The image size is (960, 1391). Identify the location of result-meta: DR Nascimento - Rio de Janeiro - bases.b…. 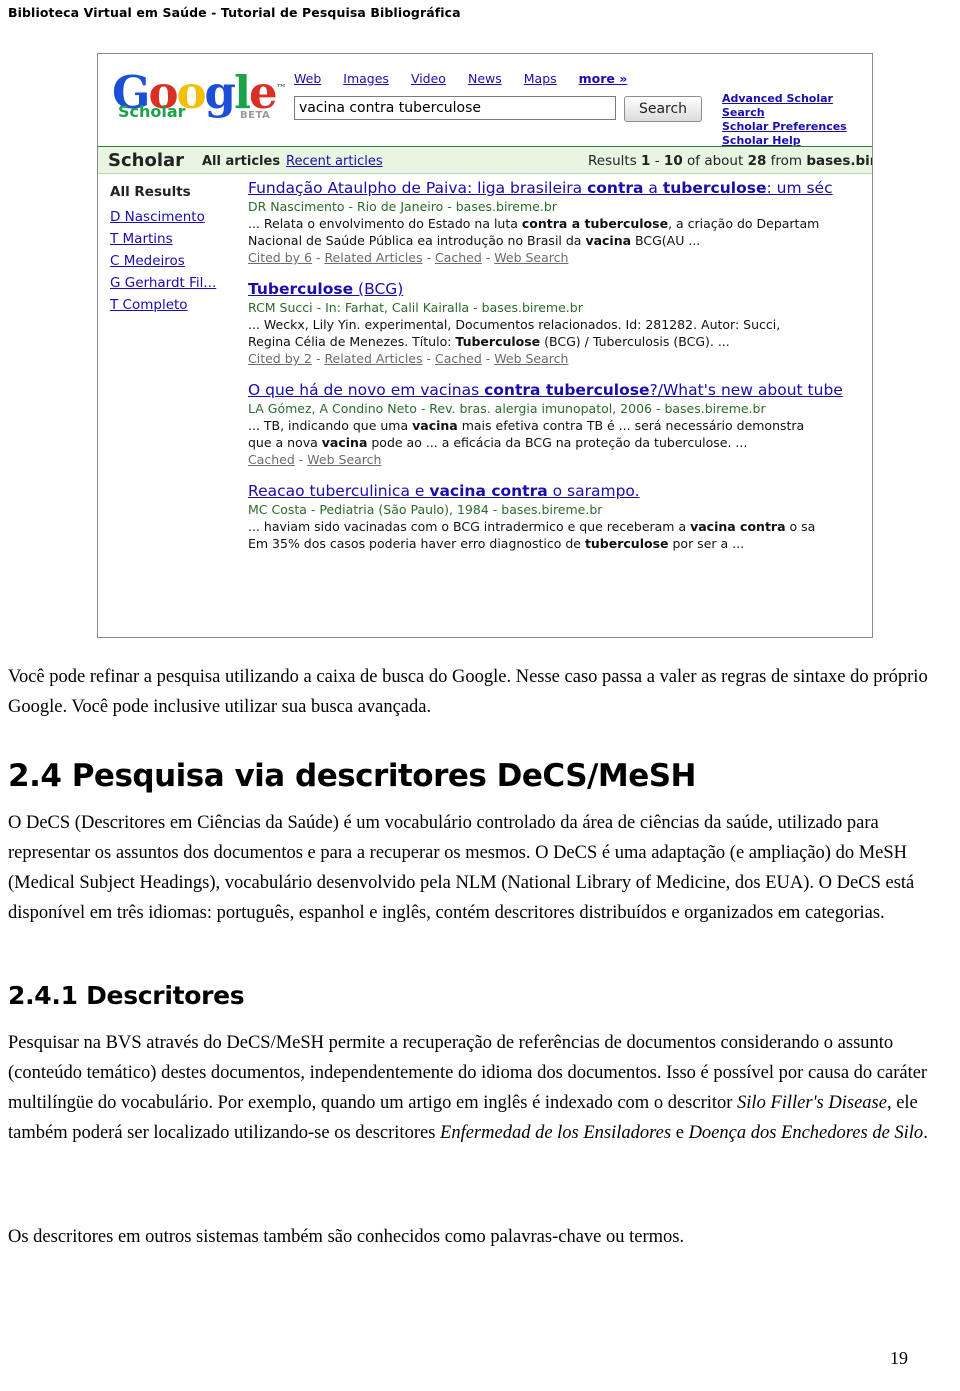
(402, 206).